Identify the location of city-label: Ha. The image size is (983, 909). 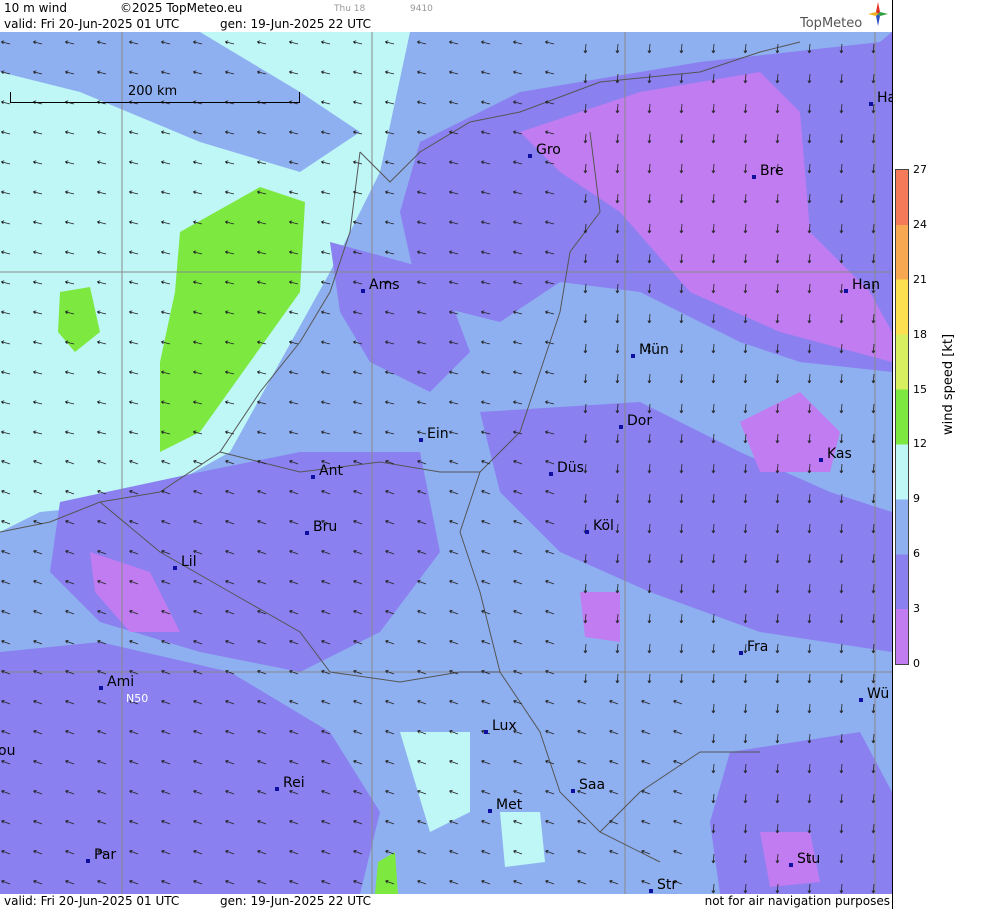
(880, 98).